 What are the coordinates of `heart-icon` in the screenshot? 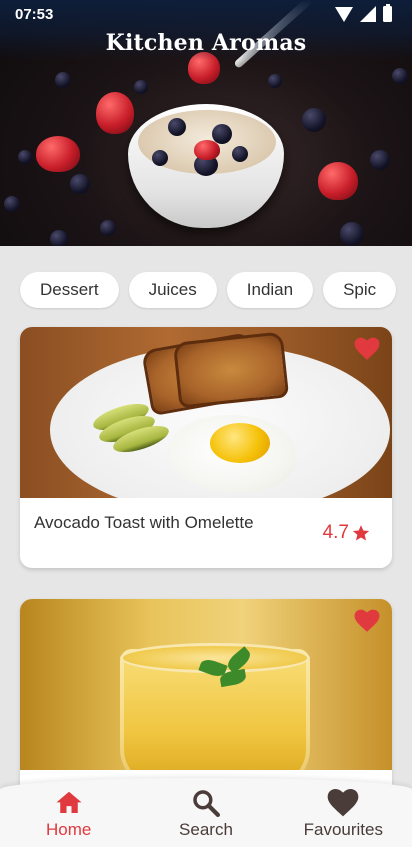 It's located at (343, 803).